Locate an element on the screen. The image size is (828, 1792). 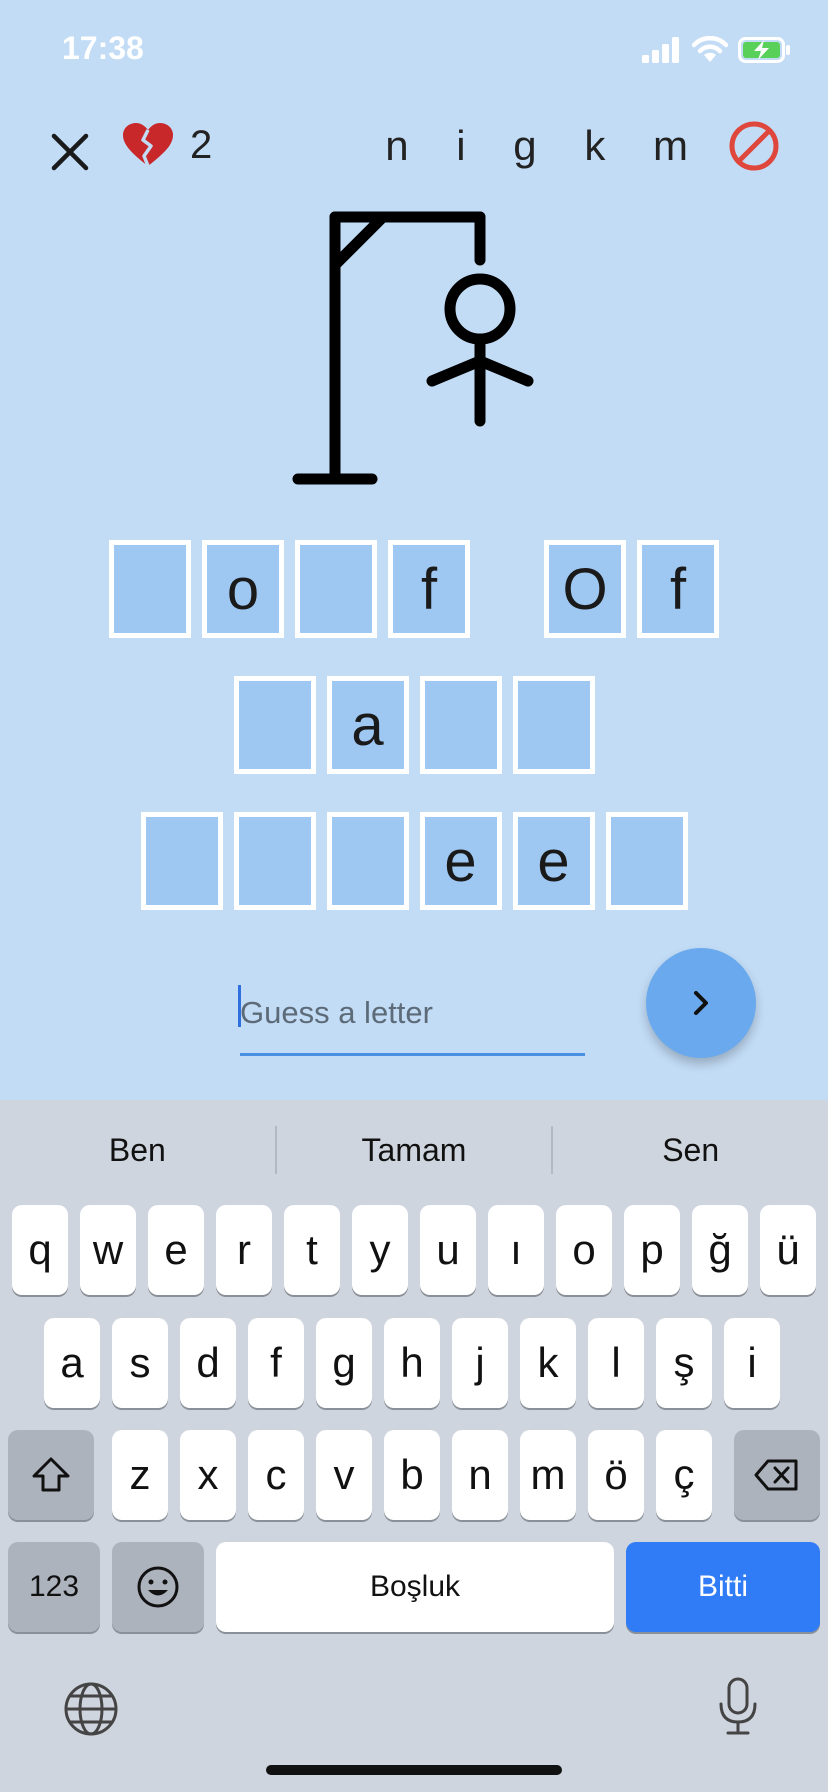
status-time: 17:38 is located at coordinates (103, 48).